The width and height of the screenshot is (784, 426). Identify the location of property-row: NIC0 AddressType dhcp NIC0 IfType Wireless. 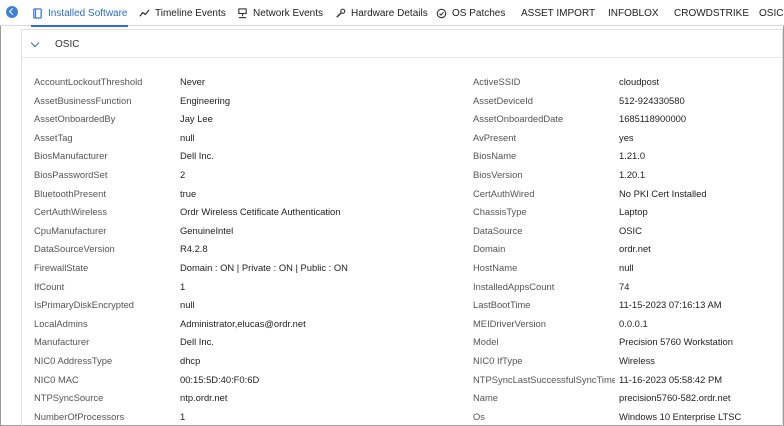
(392, 361).